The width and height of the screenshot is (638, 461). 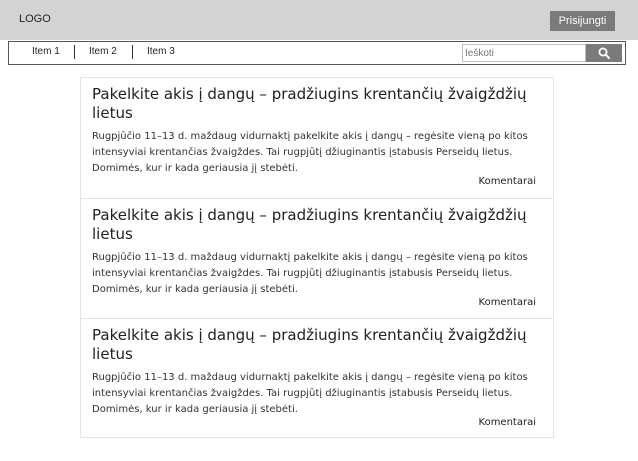 What do you see at coordinates (317, 53) in the screenshot?
I see `nav-bar: Item 1 Item 2 Item 3` at bounding box center [317, 53].